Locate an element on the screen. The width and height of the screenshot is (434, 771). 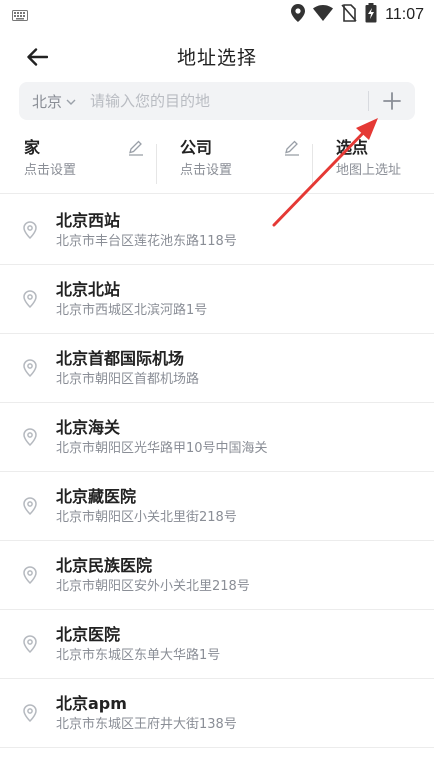
edit-home-icon is located at coordinates (136, 150).